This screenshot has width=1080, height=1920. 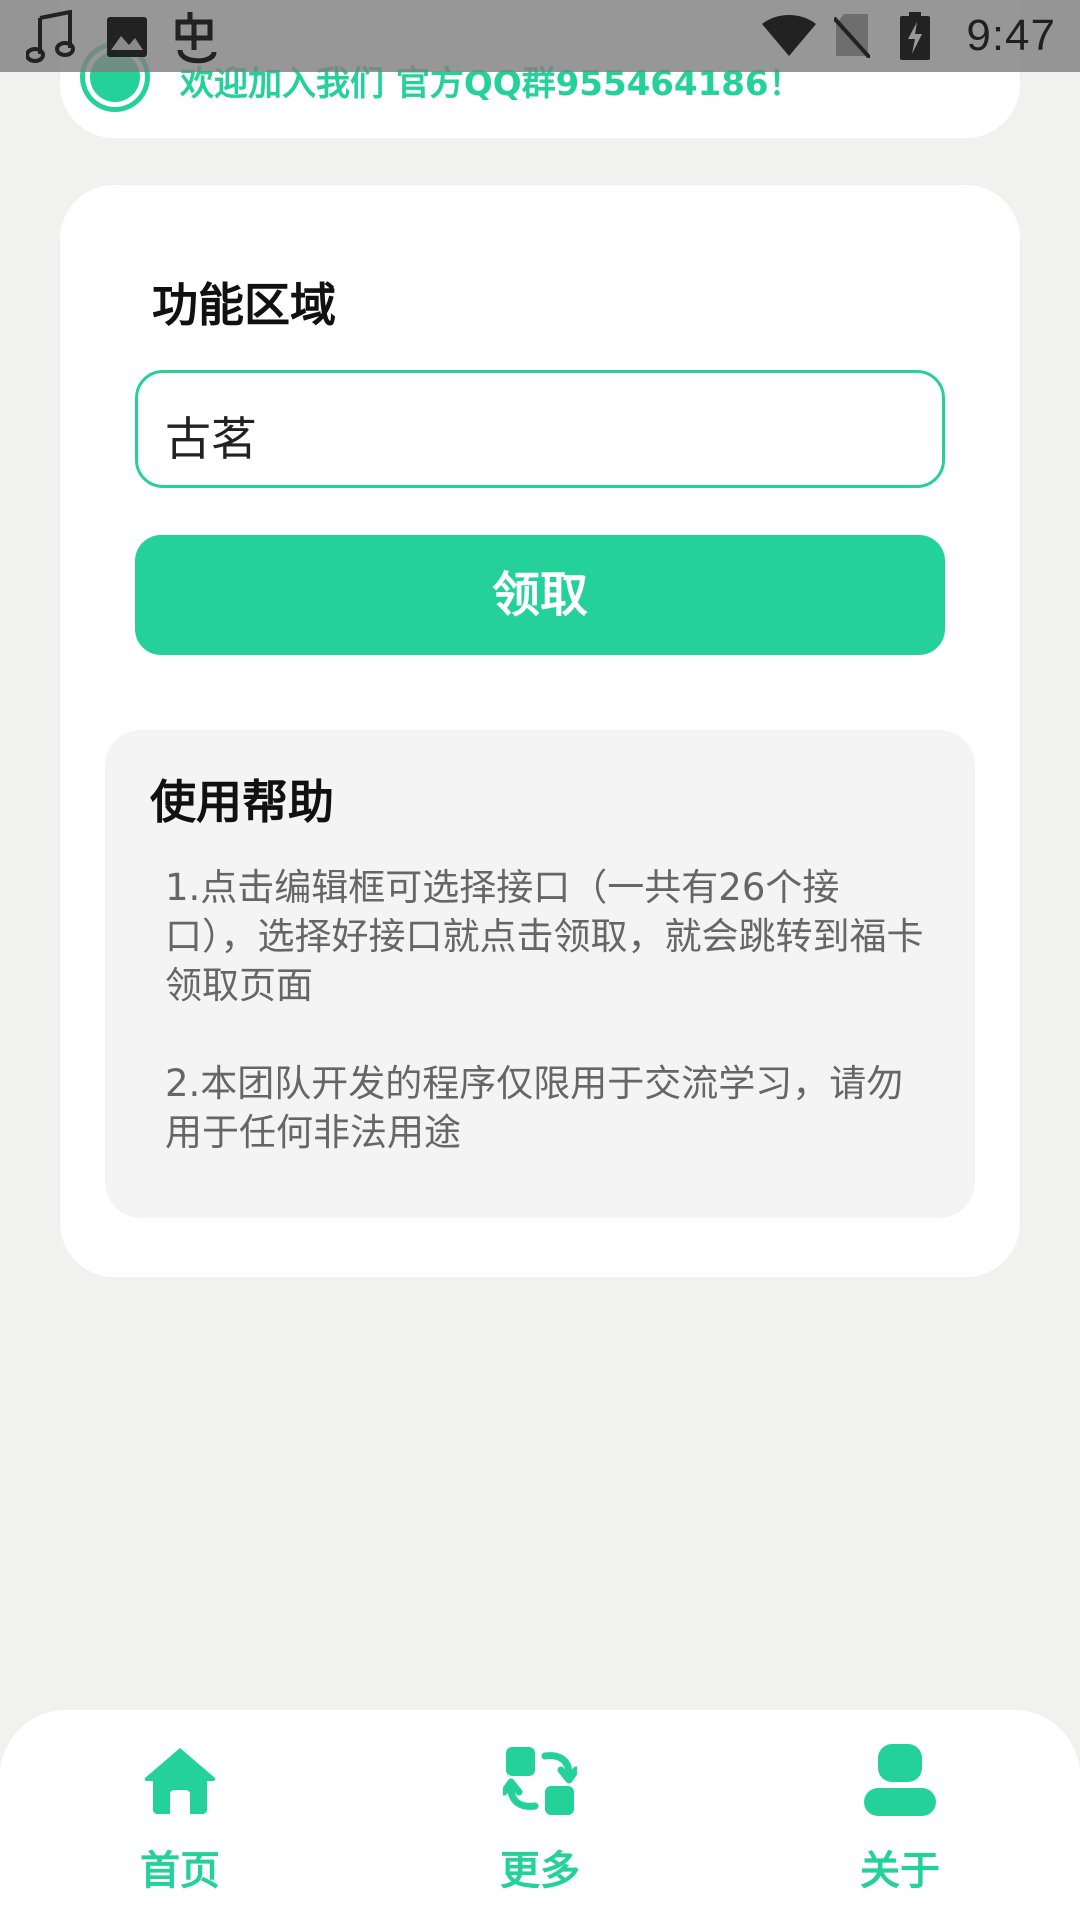 I want to click on nav-item-more: 更多, so click(x=540, y=1815).